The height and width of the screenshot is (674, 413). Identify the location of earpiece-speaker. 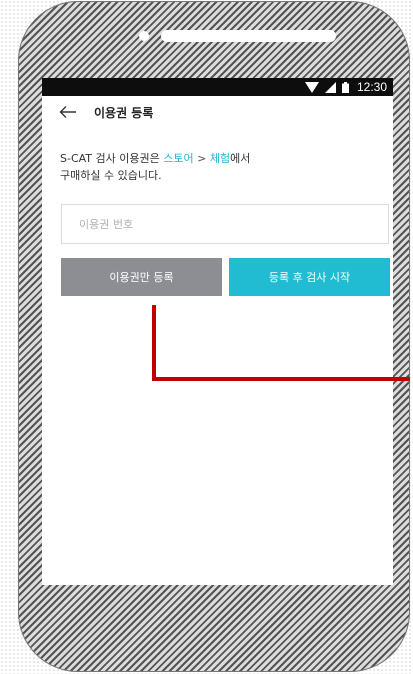
(248, 36).